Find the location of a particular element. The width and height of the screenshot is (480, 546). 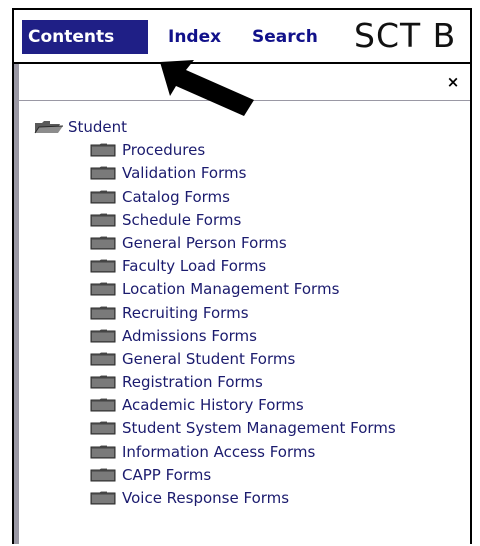

tree-node-item: Admissions Forms is located at coordinates (252, 336).